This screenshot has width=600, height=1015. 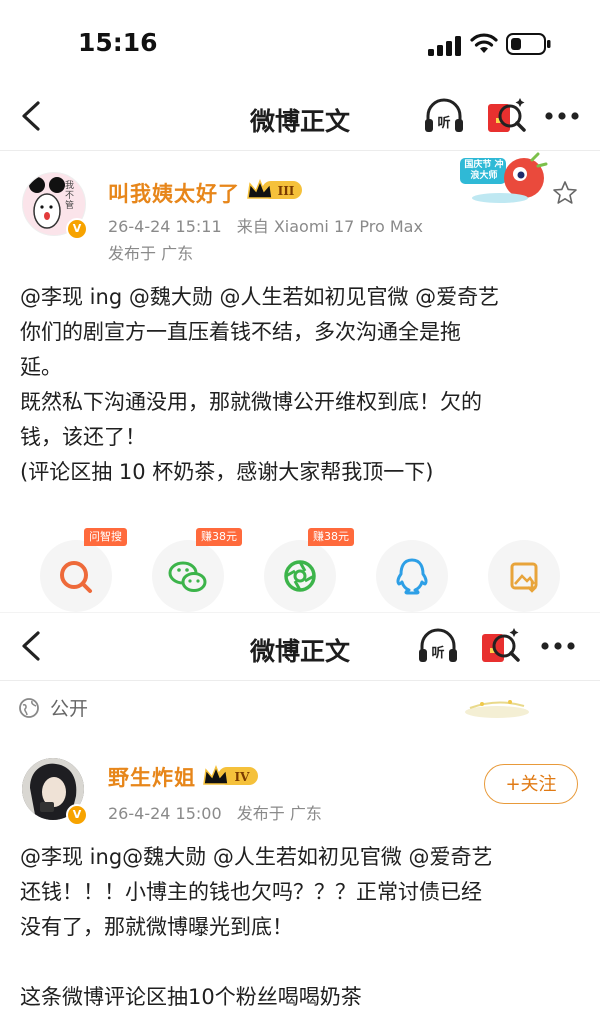 What do you see at coordinates (506, 180) in the screenshot?
I see `holiday-badge: 国庆节 冲浪大师` at bounding box center [506, 180].